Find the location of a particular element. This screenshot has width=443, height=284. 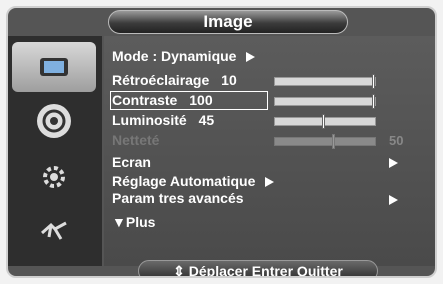

nettete-item: Netteté is located at coordinates (135, 140).